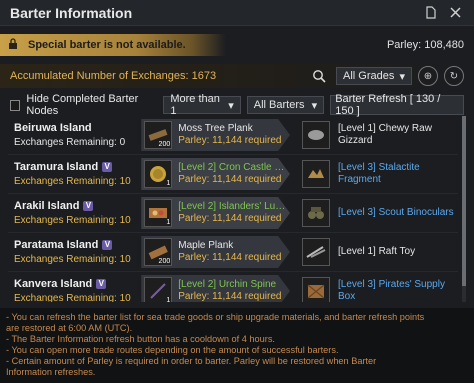 The height and width of the screenshot is (383, 474). I want to click on search-icon, so click(319, 76).